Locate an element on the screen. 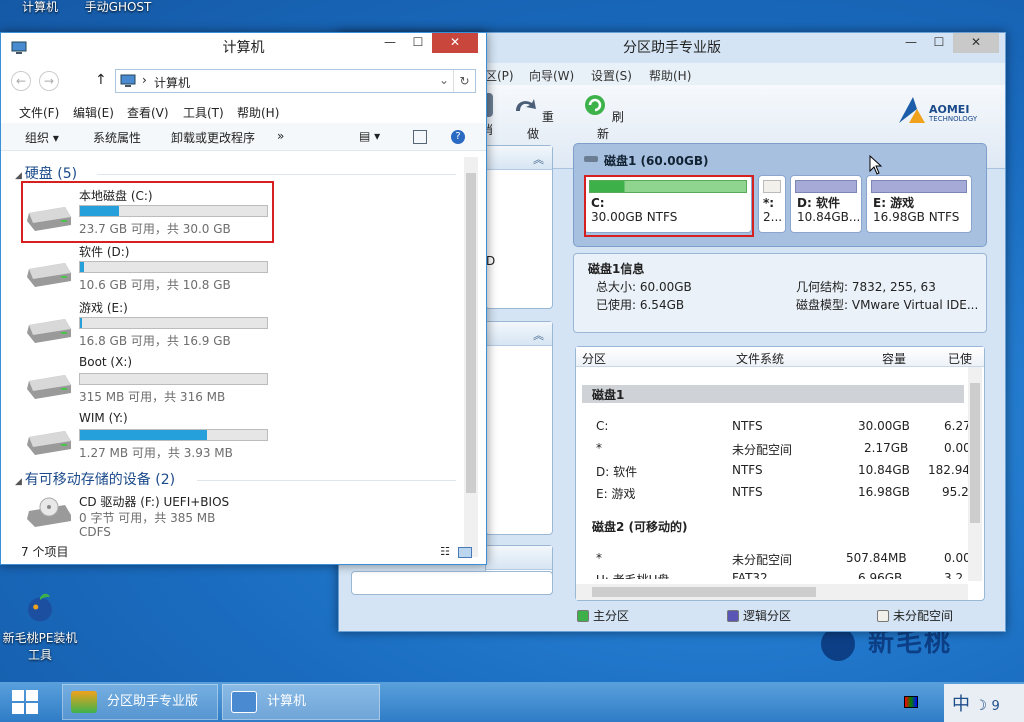 The height and width of the screenshot is (722, 1024). back-button: ← is located at coordinates (21, 81).